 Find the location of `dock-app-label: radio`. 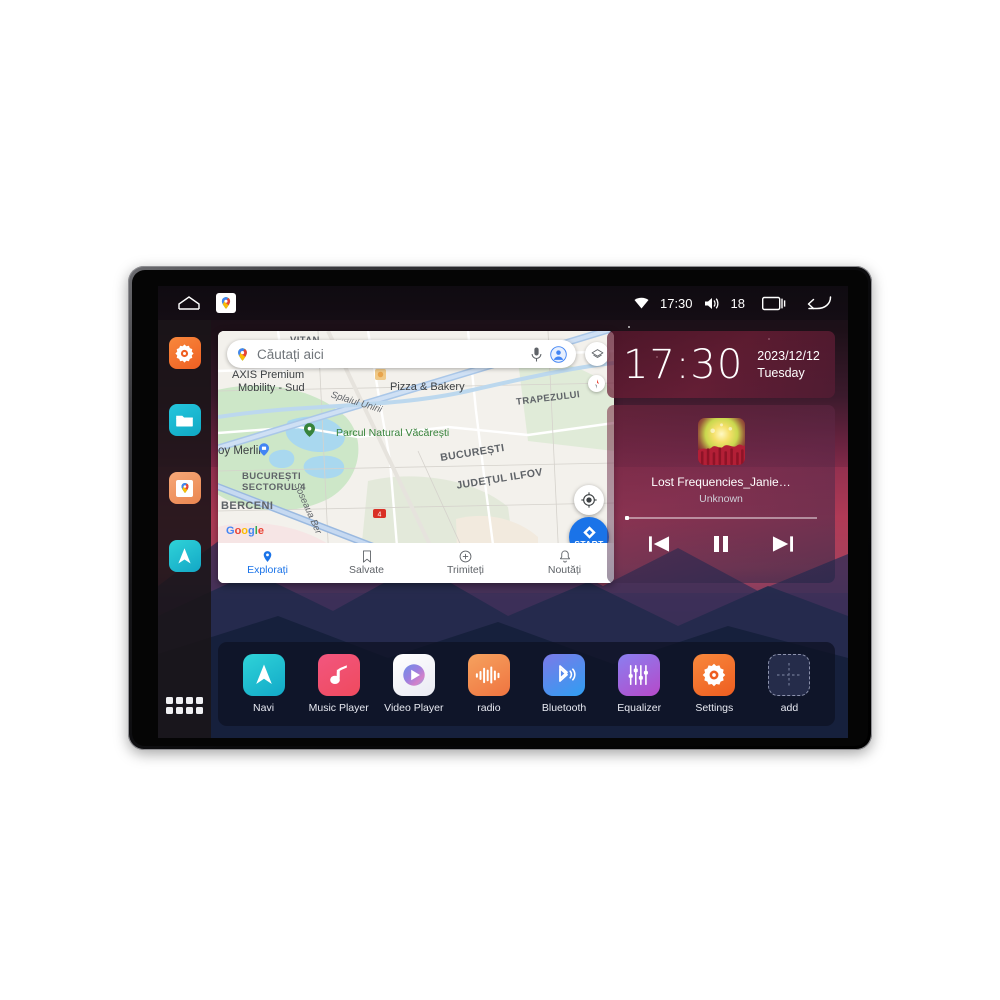

dock-app-label: radio is located at coordinates (489, 708).